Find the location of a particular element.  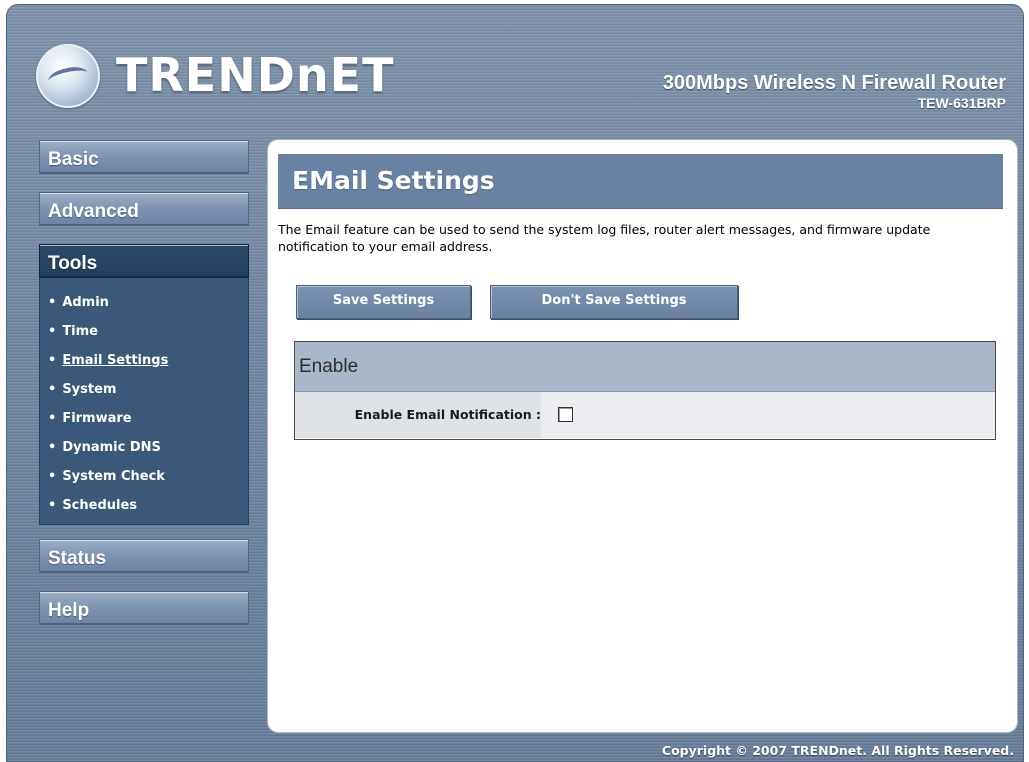

page-title-bar: EMail Settings is located at coordinates (640, 181).